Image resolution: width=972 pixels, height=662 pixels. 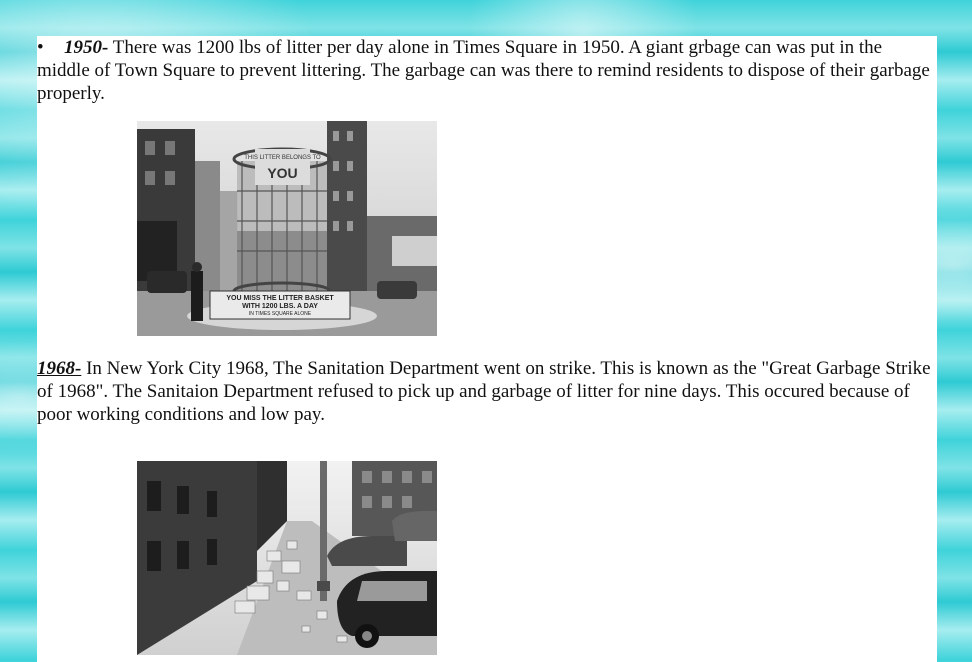 What do you see at coordinates (59, 368) in the screenshot?
I see `year-label: 1968-` at bounding box center [59, 368].